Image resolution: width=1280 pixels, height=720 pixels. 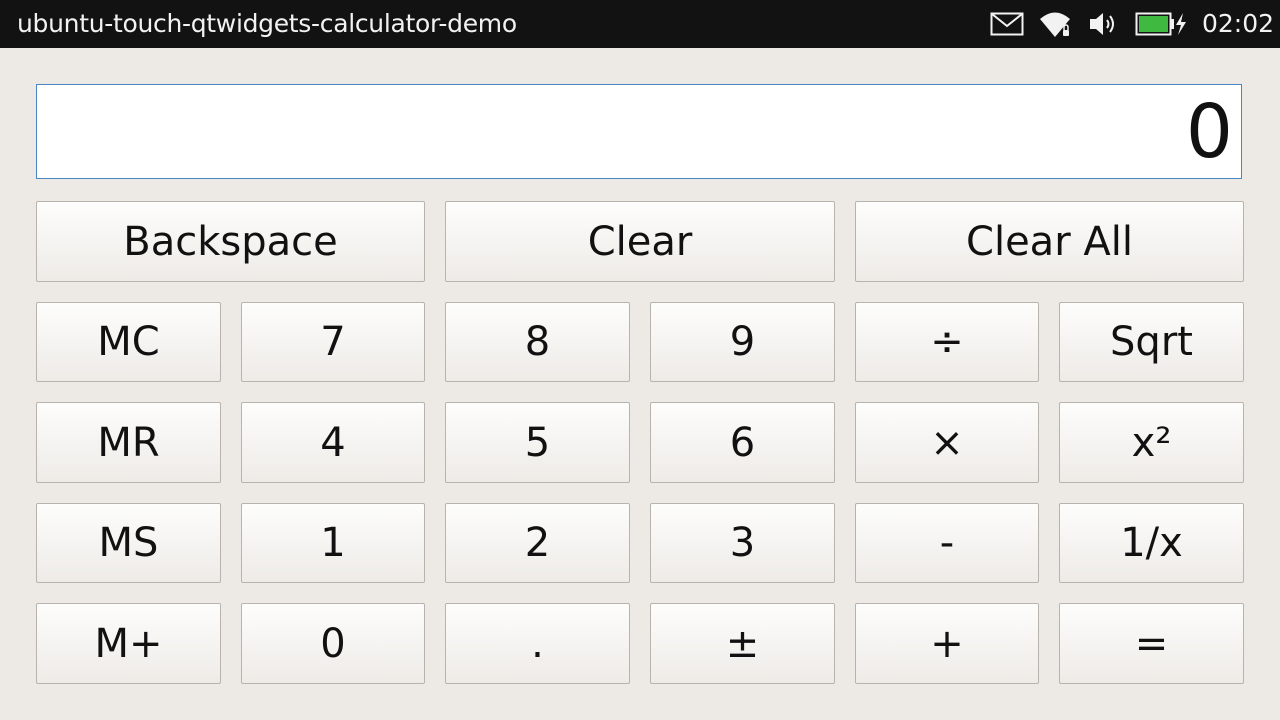 I want to click on digit-6-button: 6, so click(x=742, y=442).